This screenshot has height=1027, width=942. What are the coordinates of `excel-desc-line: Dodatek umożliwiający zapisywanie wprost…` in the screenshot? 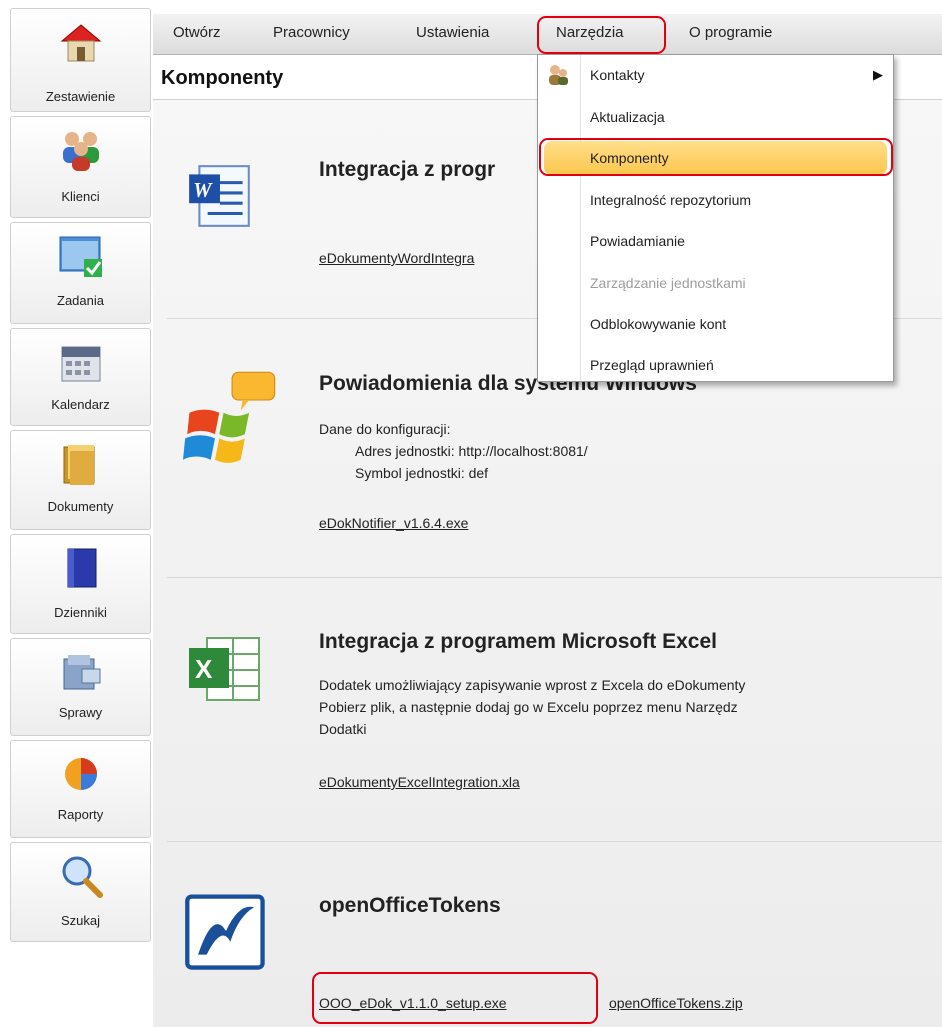 It's located at (532, 685).